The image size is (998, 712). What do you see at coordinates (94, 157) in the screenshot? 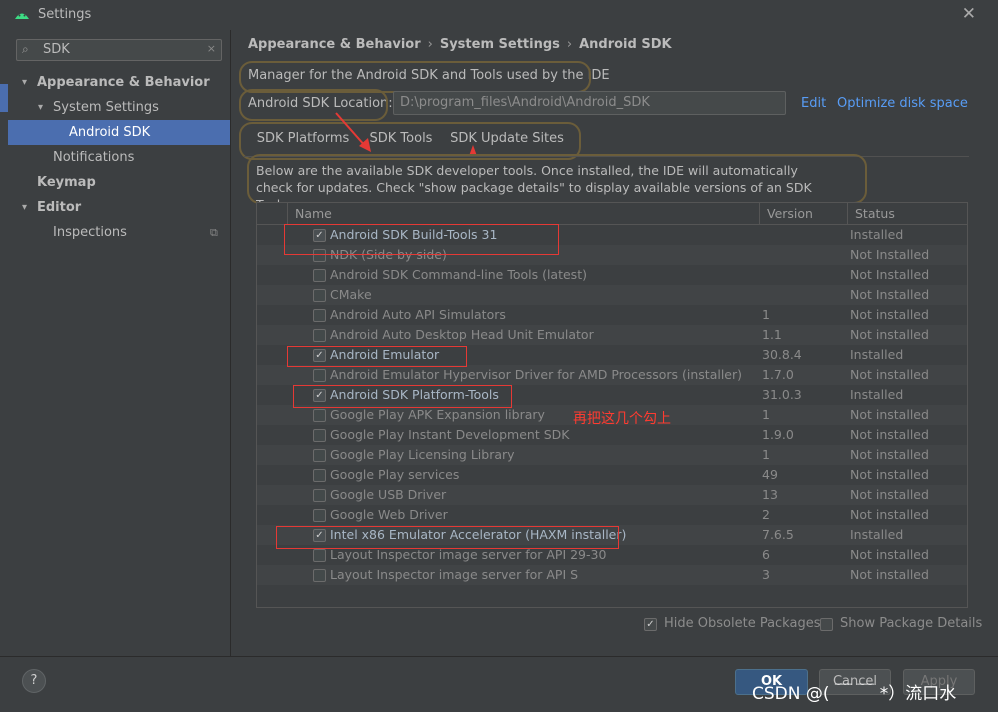
I see `sidebar-item-label: Notifications` at bounding box center [94, 157].